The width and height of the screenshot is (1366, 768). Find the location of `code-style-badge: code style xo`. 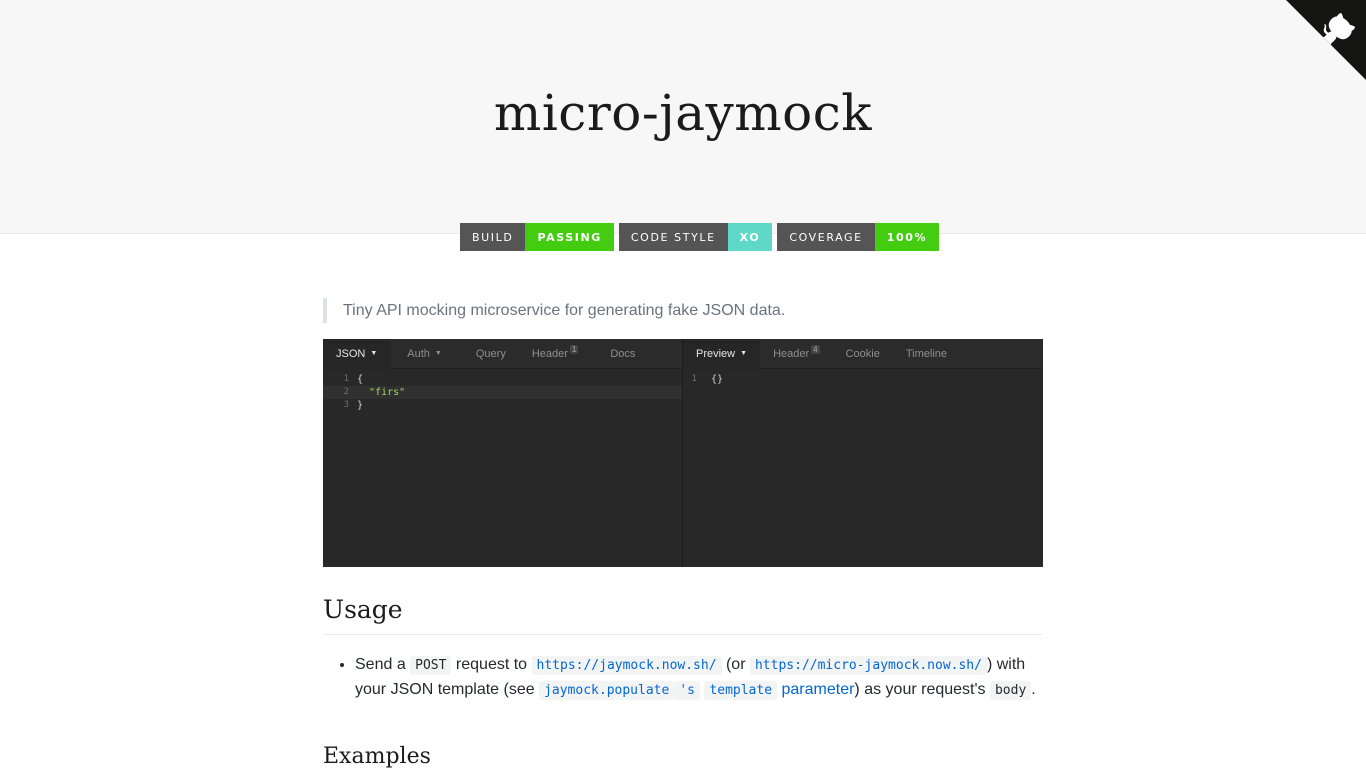

code-style-badge: code style xo is located at coordinates (695, 237).